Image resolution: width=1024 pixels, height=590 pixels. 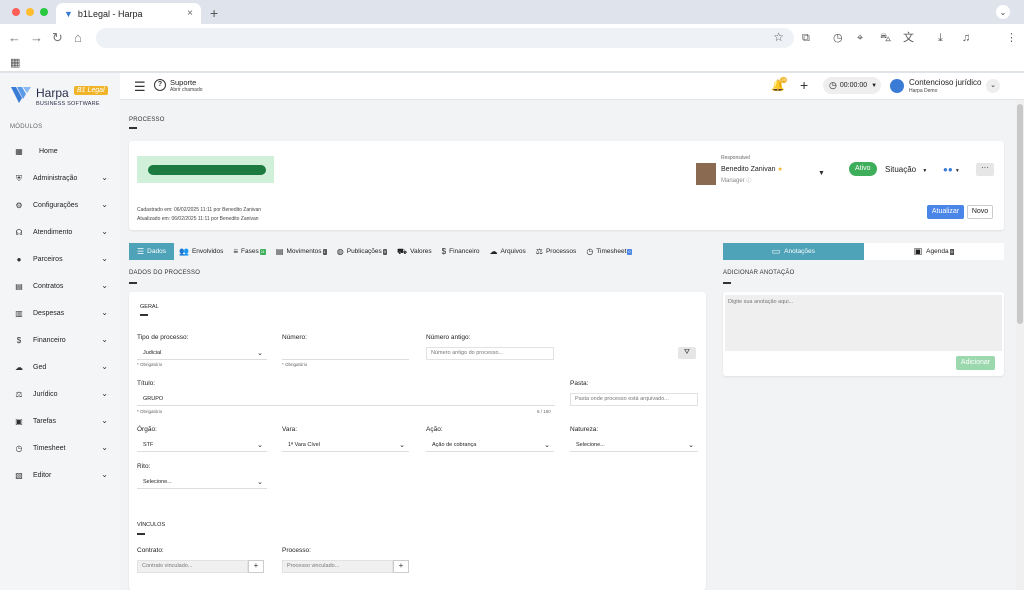 What do you see at coordinates (414, 251) in the screenshot?
I see `tab-valores: ⛟ Valores` at bounding box center [414, 251].